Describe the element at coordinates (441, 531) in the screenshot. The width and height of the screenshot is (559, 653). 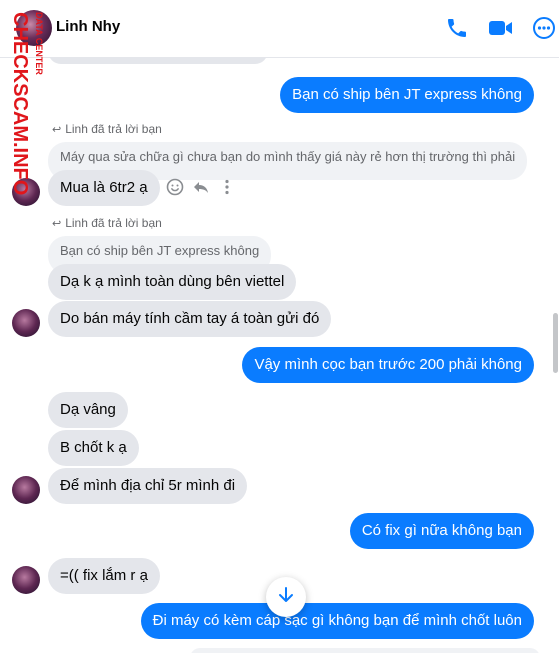
I see `message-bubble-outgoing: Có fix gì nữa không bạn` at that location.